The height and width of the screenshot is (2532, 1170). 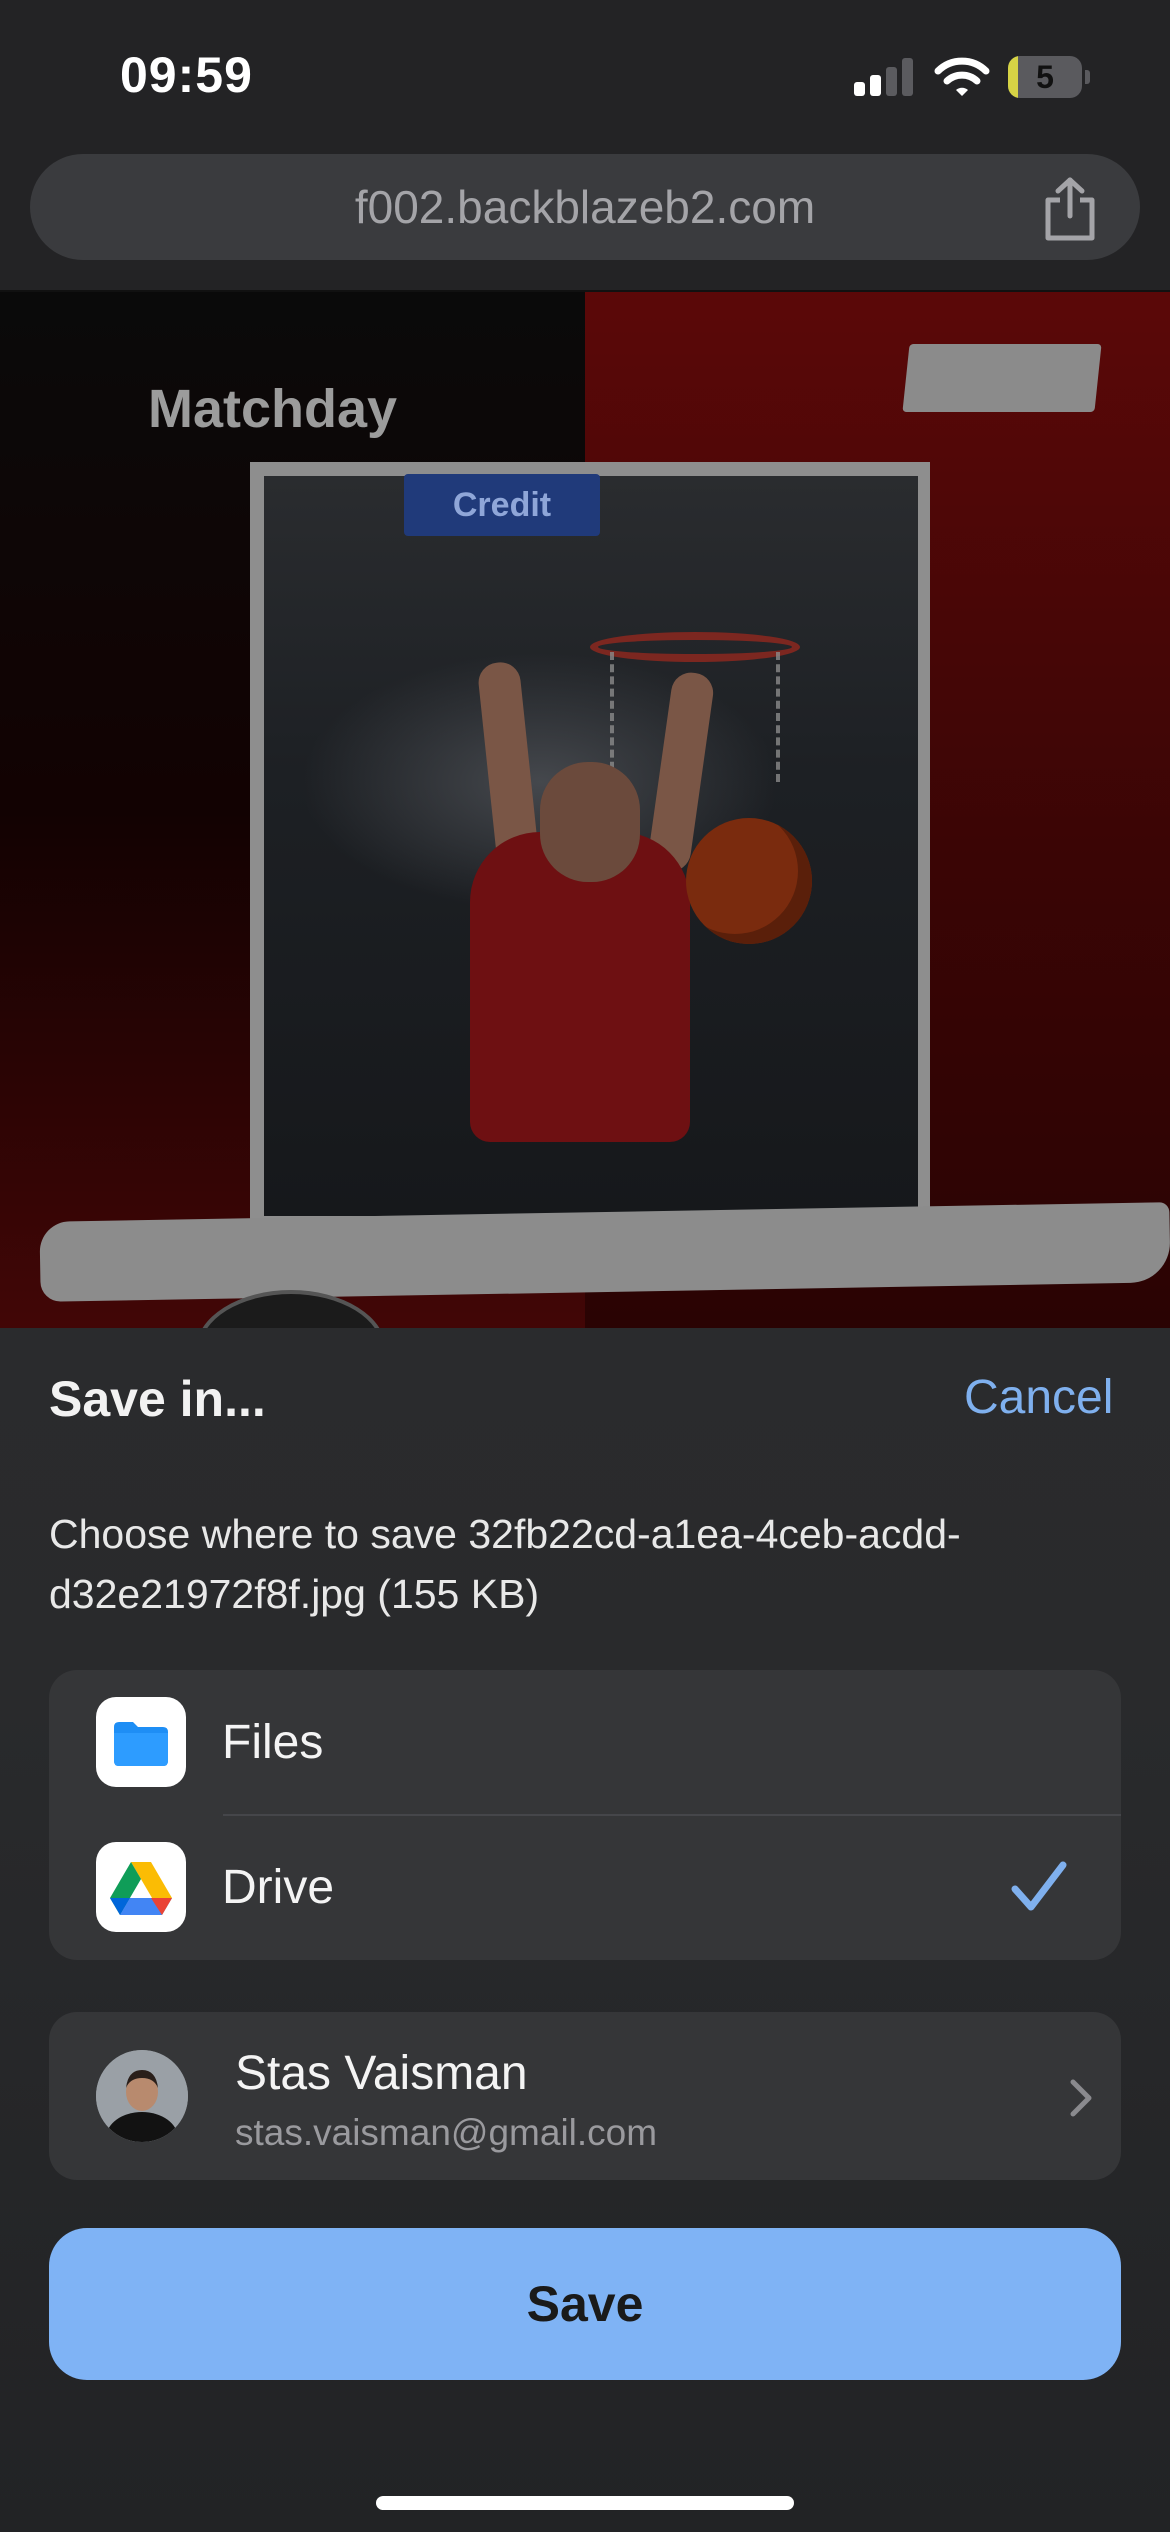 What do you see at coordinates (1070, 209) in the screenshot?
I see `share-icon` at bounding box center [1070, 209].